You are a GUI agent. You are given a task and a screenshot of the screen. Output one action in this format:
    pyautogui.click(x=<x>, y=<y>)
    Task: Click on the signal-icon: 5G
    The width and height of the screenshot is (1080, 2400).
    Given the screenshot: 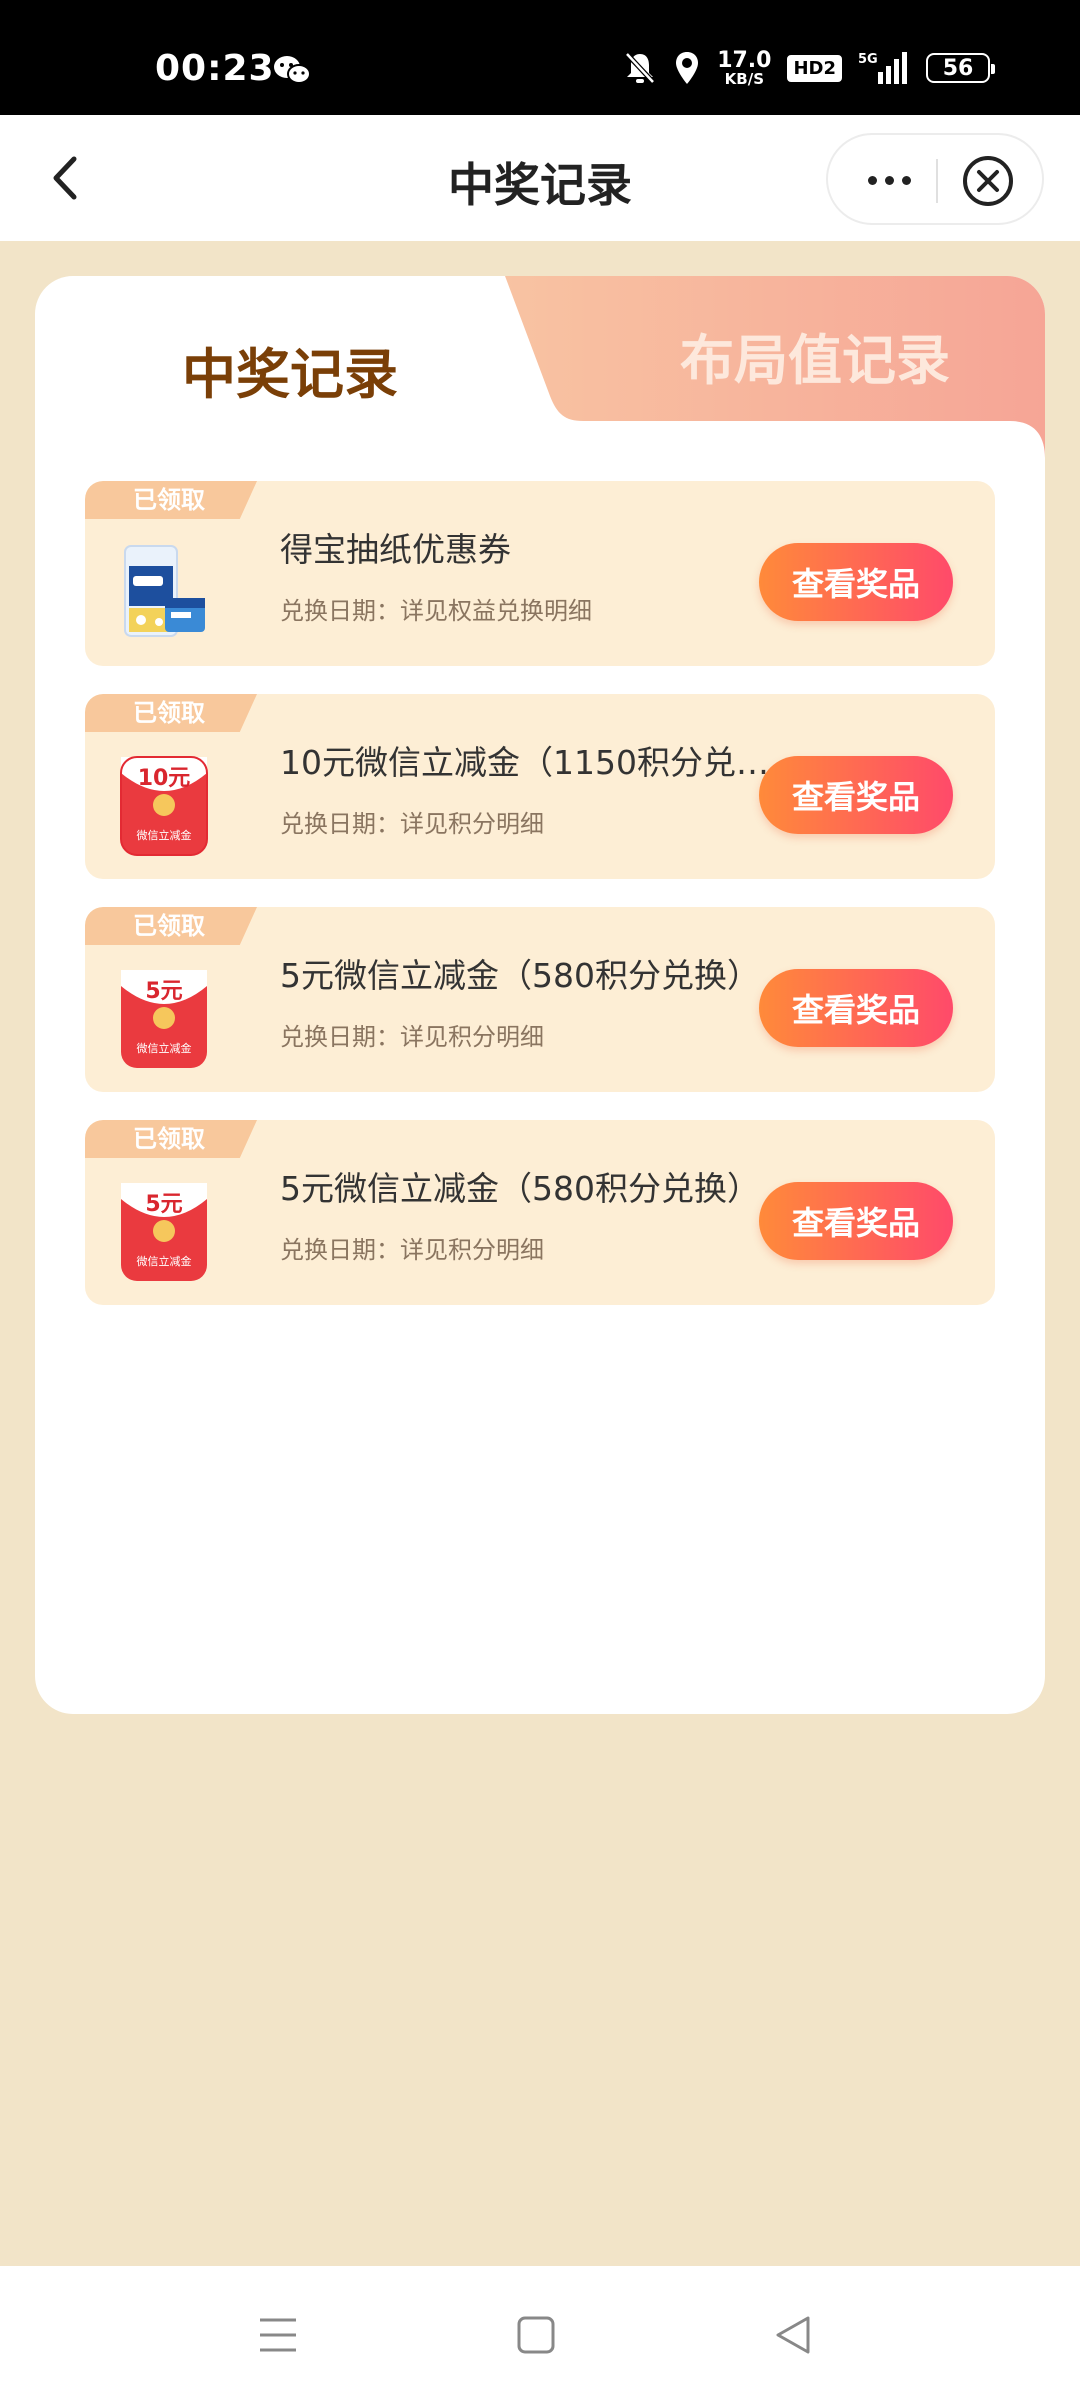 What is the action you would take?
    pyautogui.click(x=882, y=68)
    